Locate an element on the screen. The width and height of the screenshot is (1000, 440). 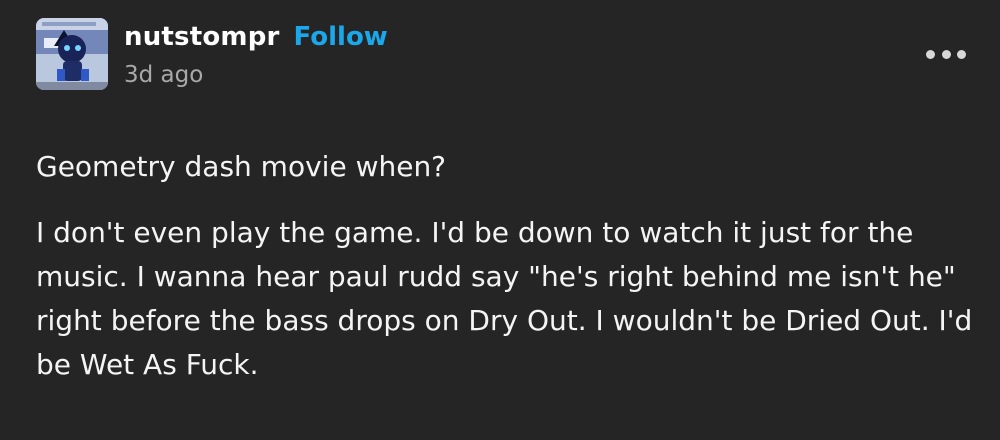
author-avatar is located at coordinates (72, 54).